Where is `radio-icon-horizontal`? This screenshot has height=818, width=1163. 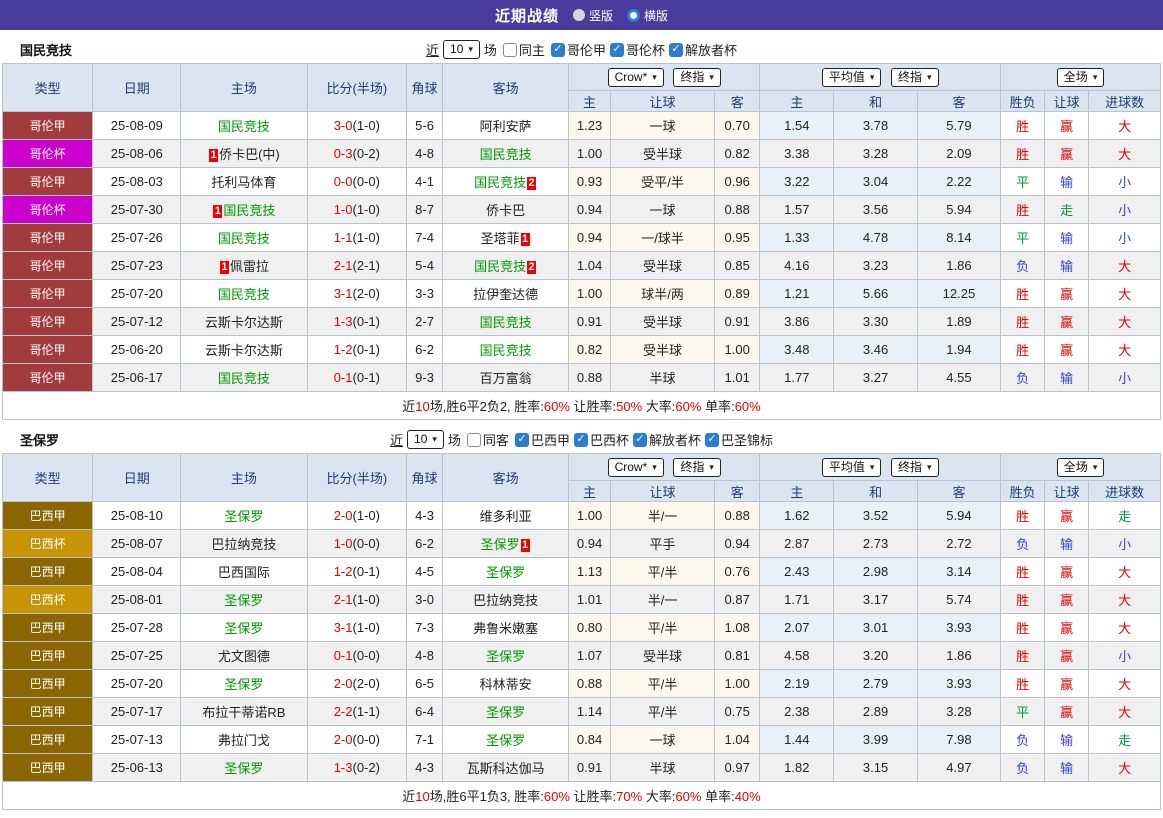 radio-icon-horizontal is located at coordinates (633, 15).